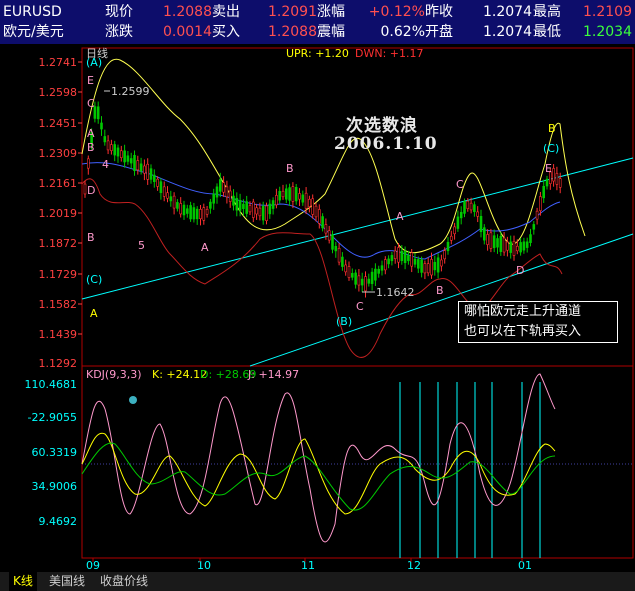 This screenshot has height=591, width=635. I want to click on y-tick: 1.1439, so click(58, 334).